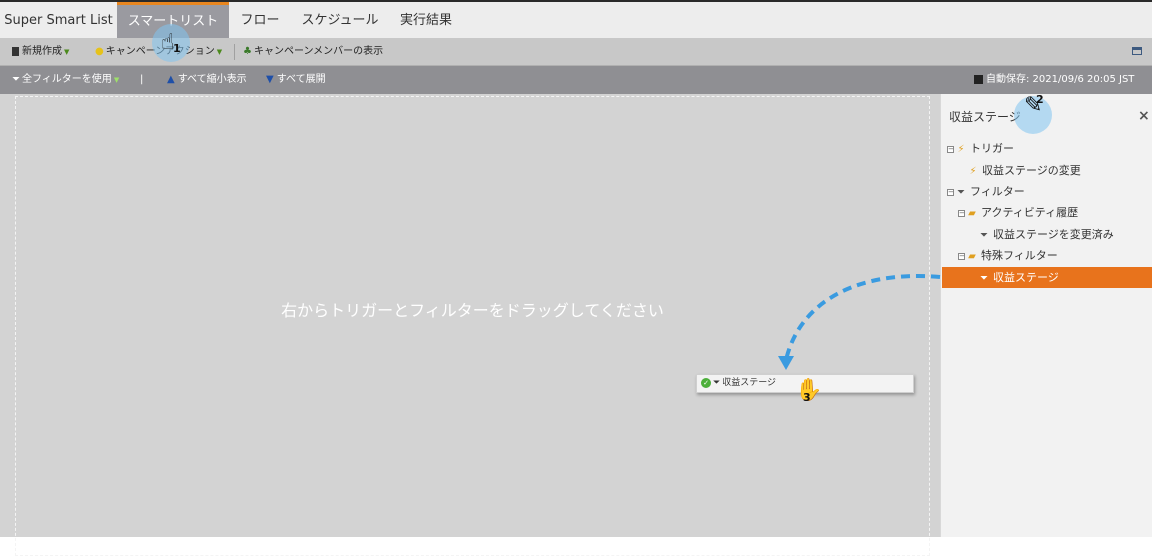 This screenshot has height=556, width=1152. I want to click on callout-number-2: 2, so click(1040, 99).